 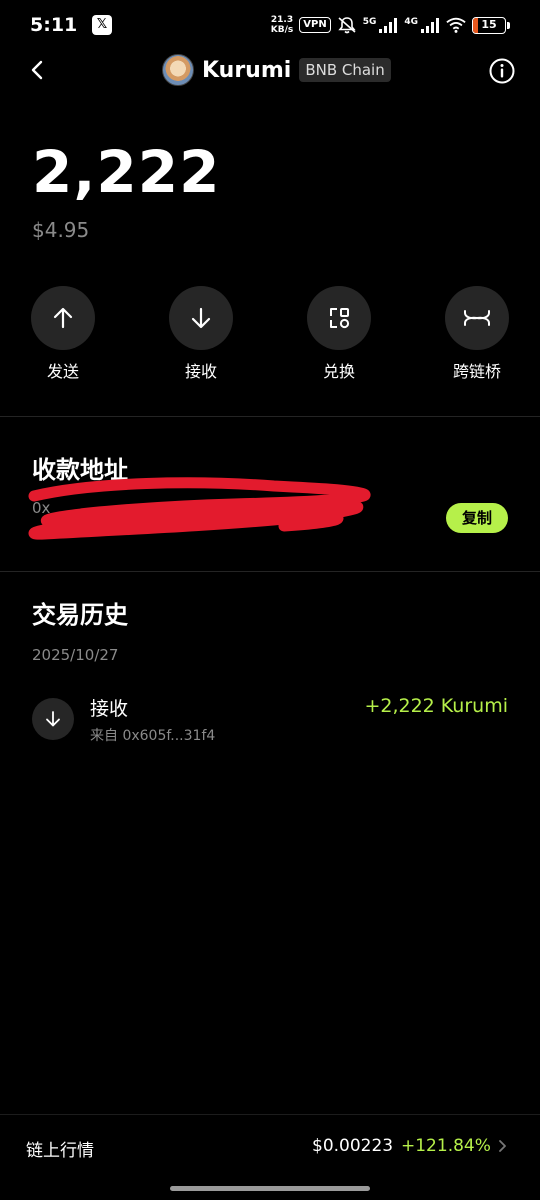 I want to click on battery-nub, so click(x=508, y=25).